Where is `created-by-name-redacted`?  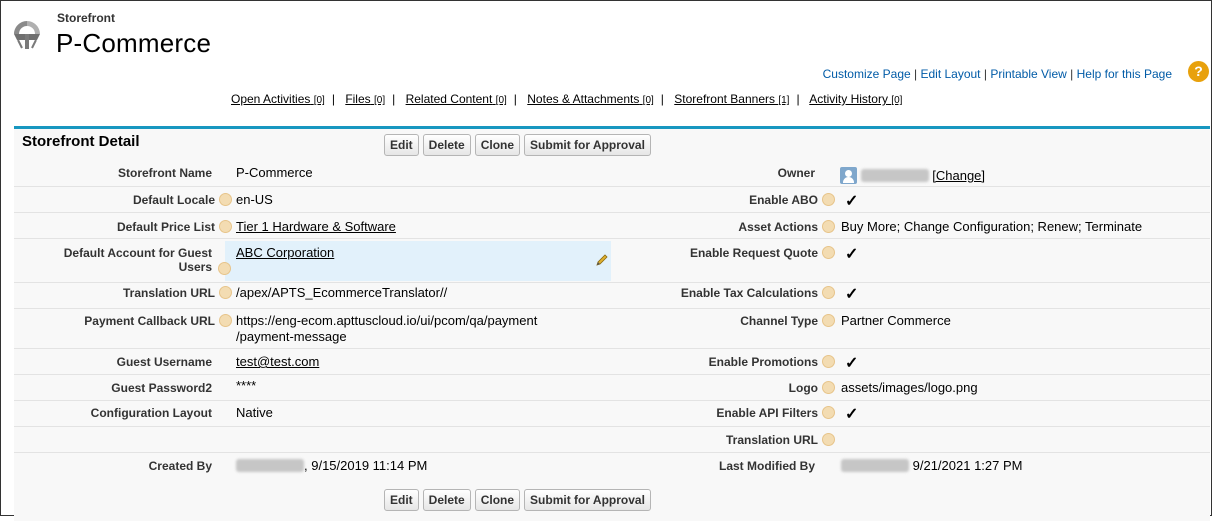
created-by-name-redacted is located at coordinates (270, 465).